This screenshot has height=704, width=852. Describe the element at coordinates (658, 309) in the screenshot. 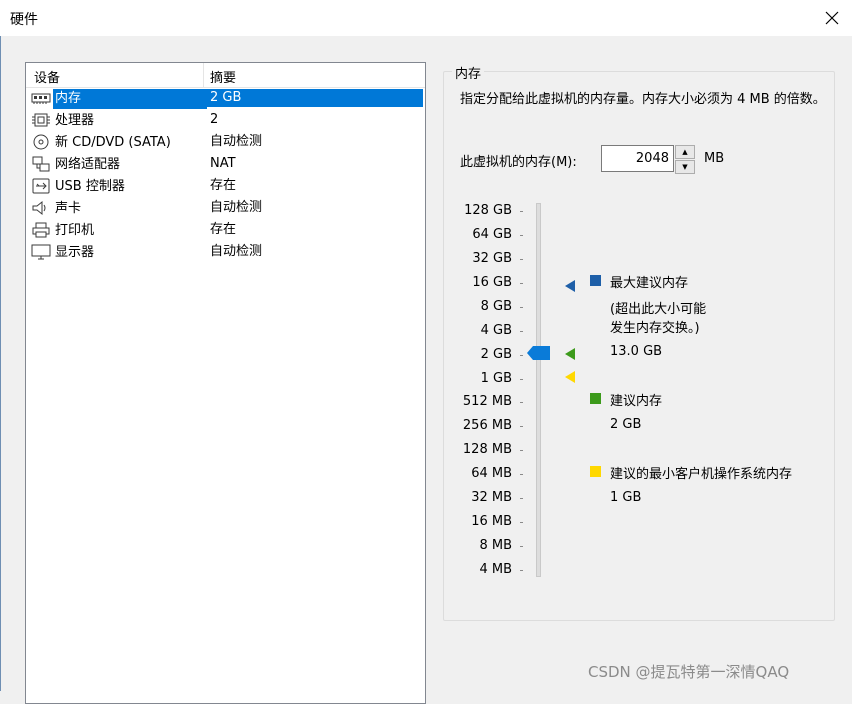

I see `max-memory-note: (超出此大小可能` at that location.